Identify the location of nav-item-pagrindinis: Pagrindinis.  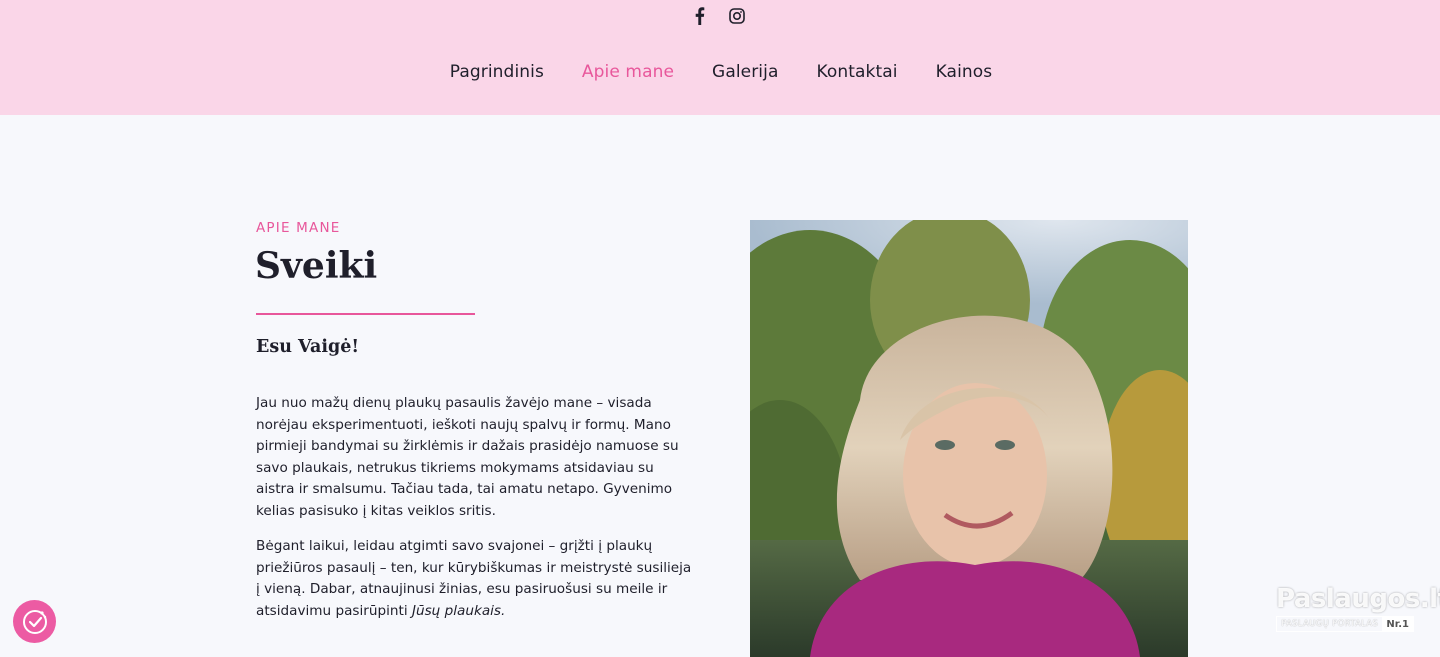
(497, 72).